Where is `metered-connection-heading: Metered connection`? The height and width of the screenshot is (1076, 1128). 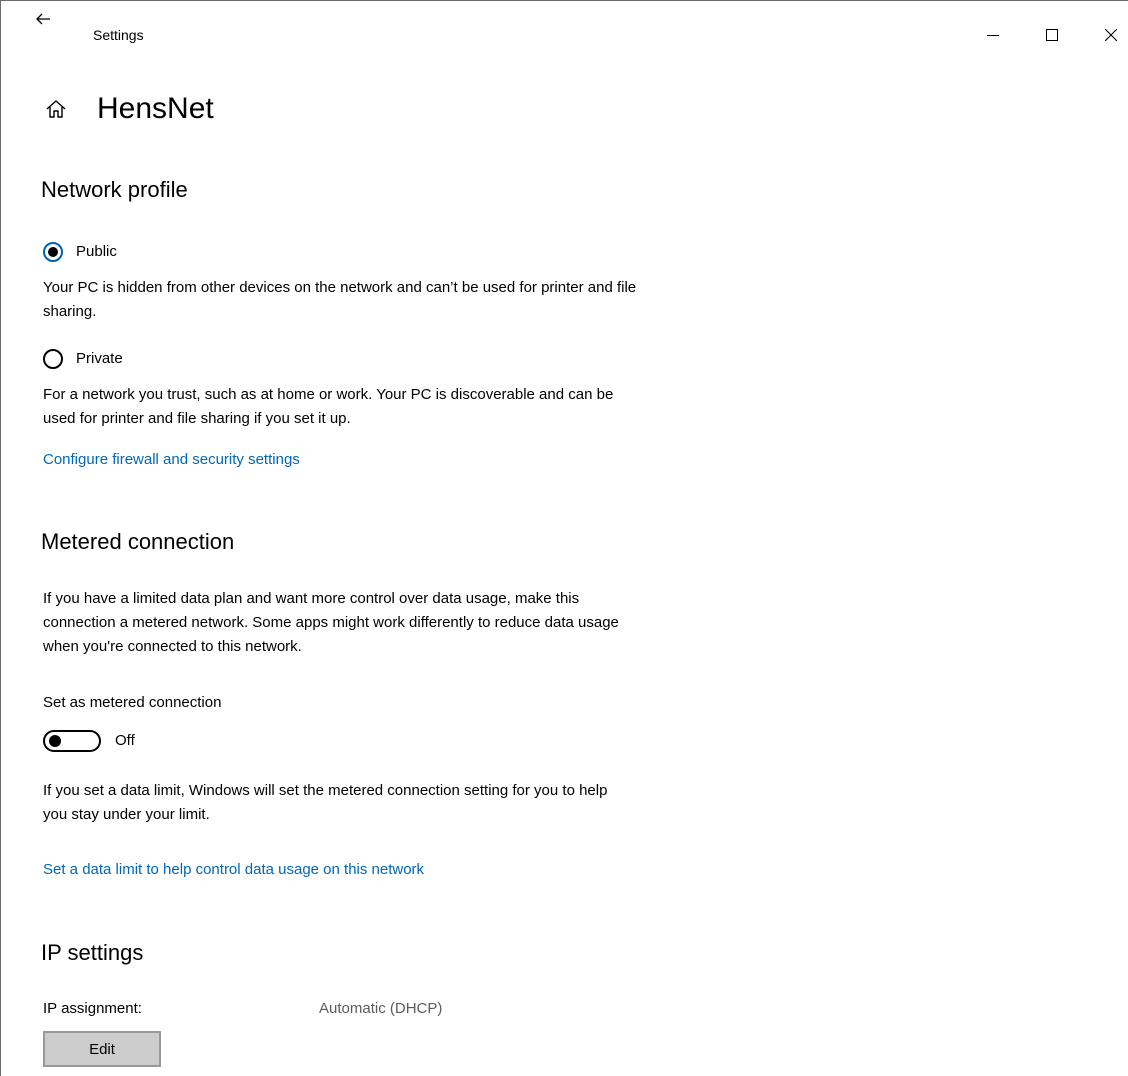 metered-connection-heading: Metered connection is located at coordinates (138, 541).